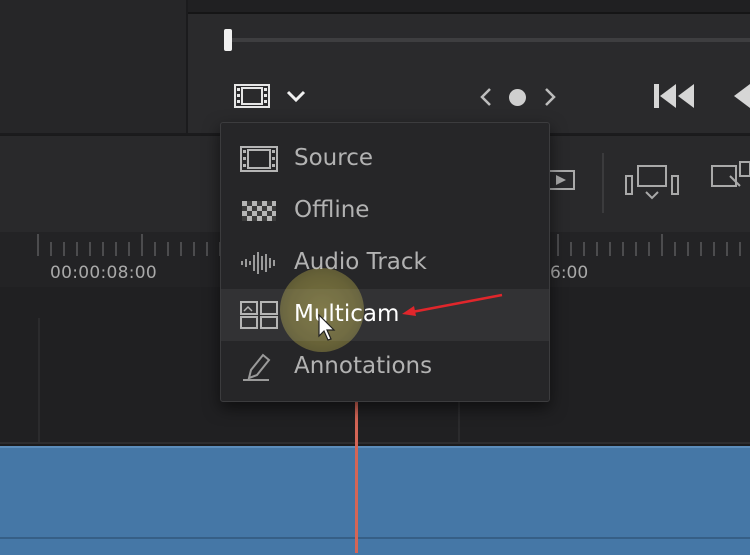 The image size is (750, 555). I want to click on viewer-top-bar, so click(469, 7).